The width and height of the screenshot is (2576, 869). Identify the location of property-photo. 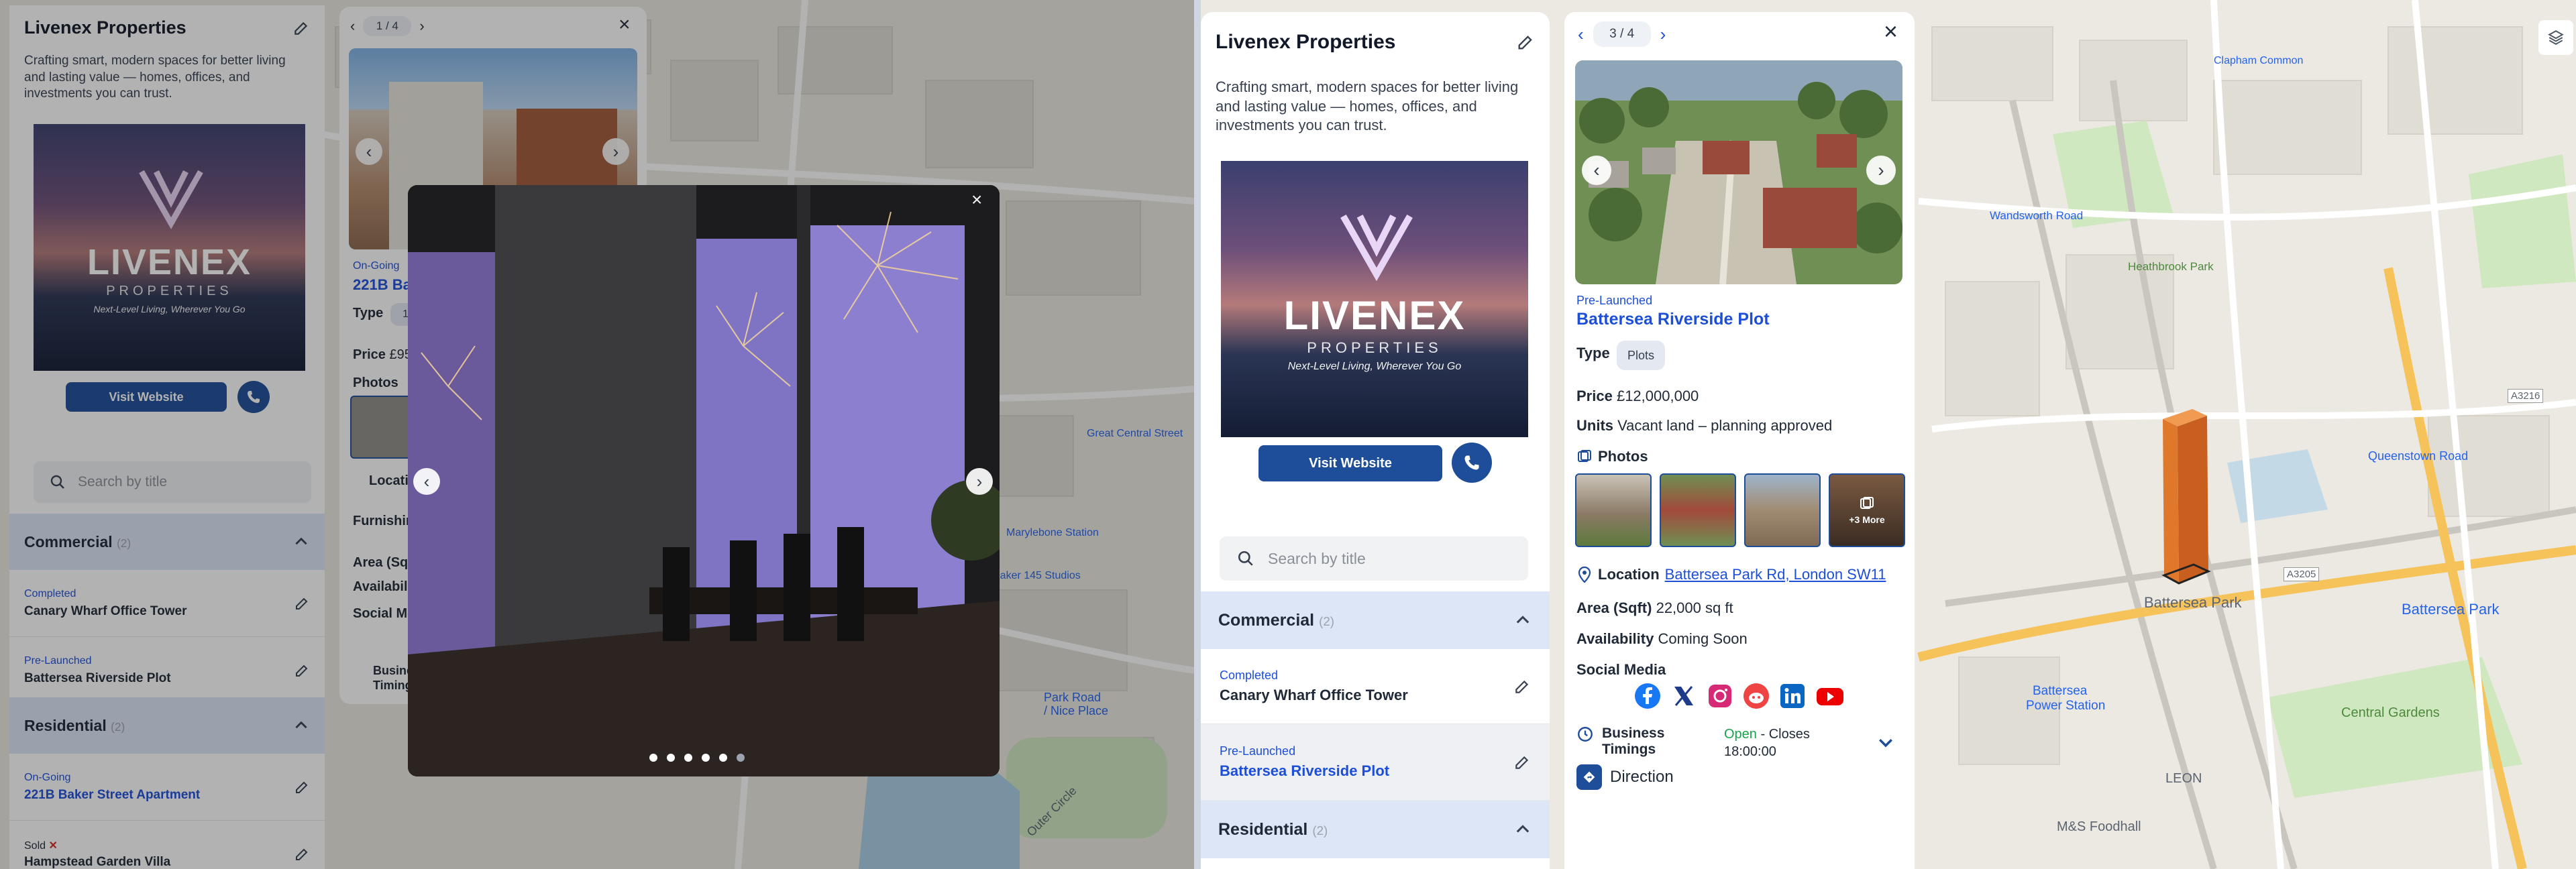
(1738, 172).